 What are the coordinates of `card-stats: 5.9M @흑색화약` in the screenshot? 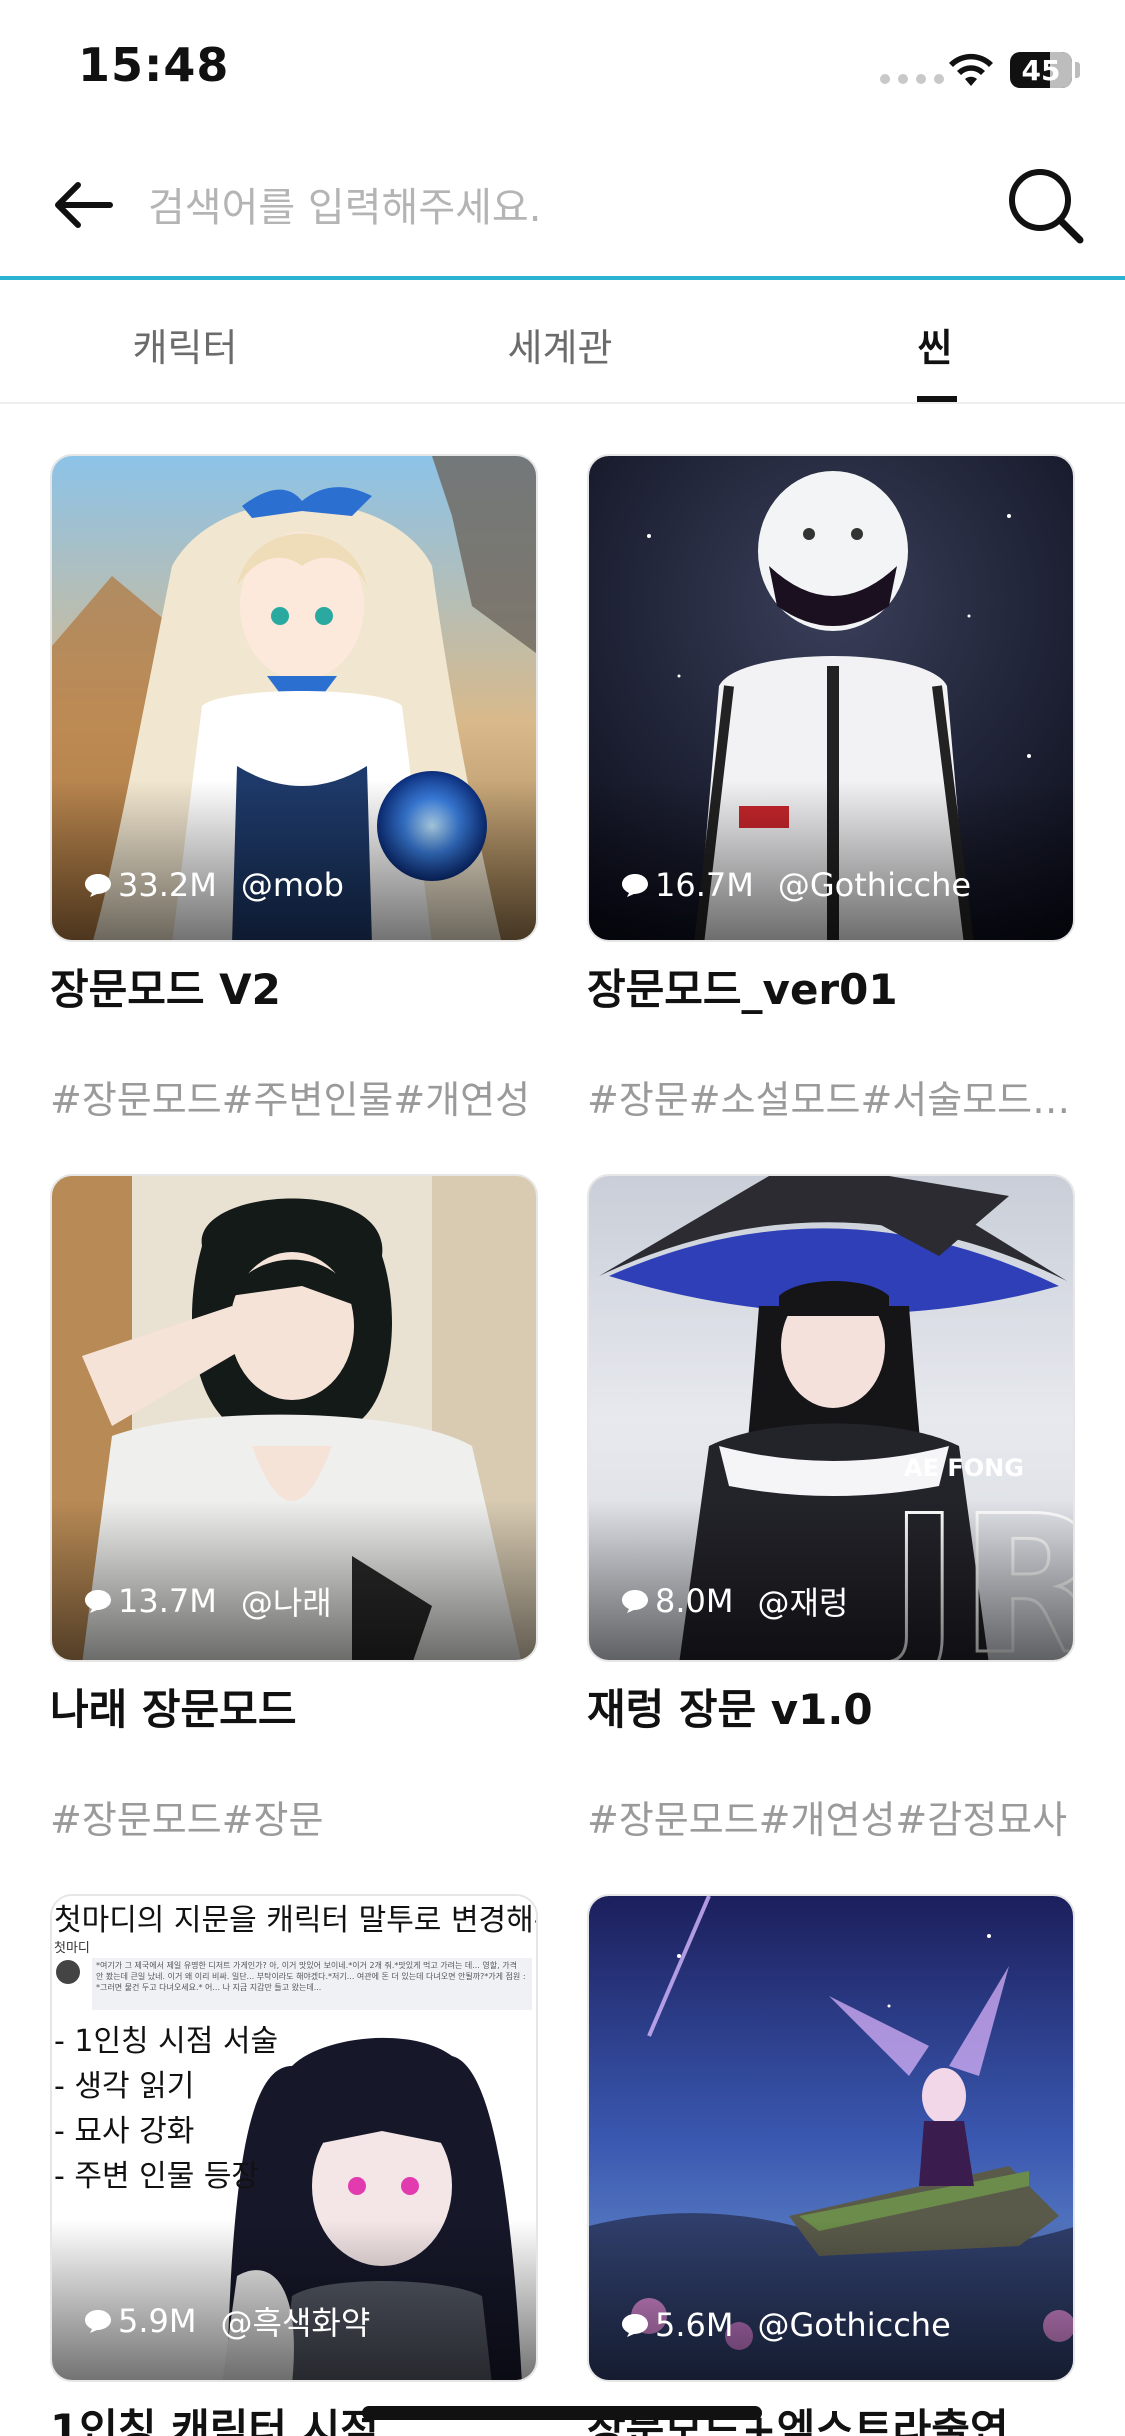 It's located at (227, 2321).